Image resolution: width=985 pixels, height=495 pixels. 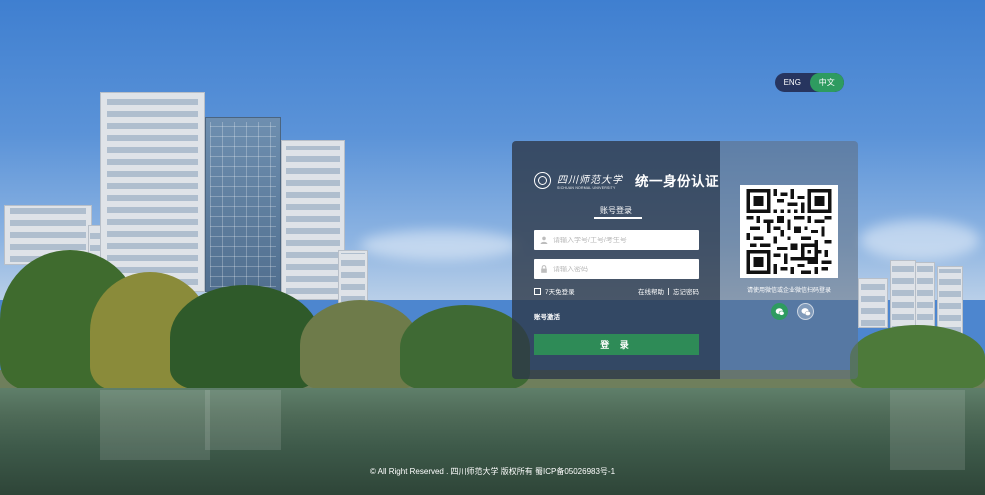 I want to click on qr-code-image, so click(x=789, y=231).